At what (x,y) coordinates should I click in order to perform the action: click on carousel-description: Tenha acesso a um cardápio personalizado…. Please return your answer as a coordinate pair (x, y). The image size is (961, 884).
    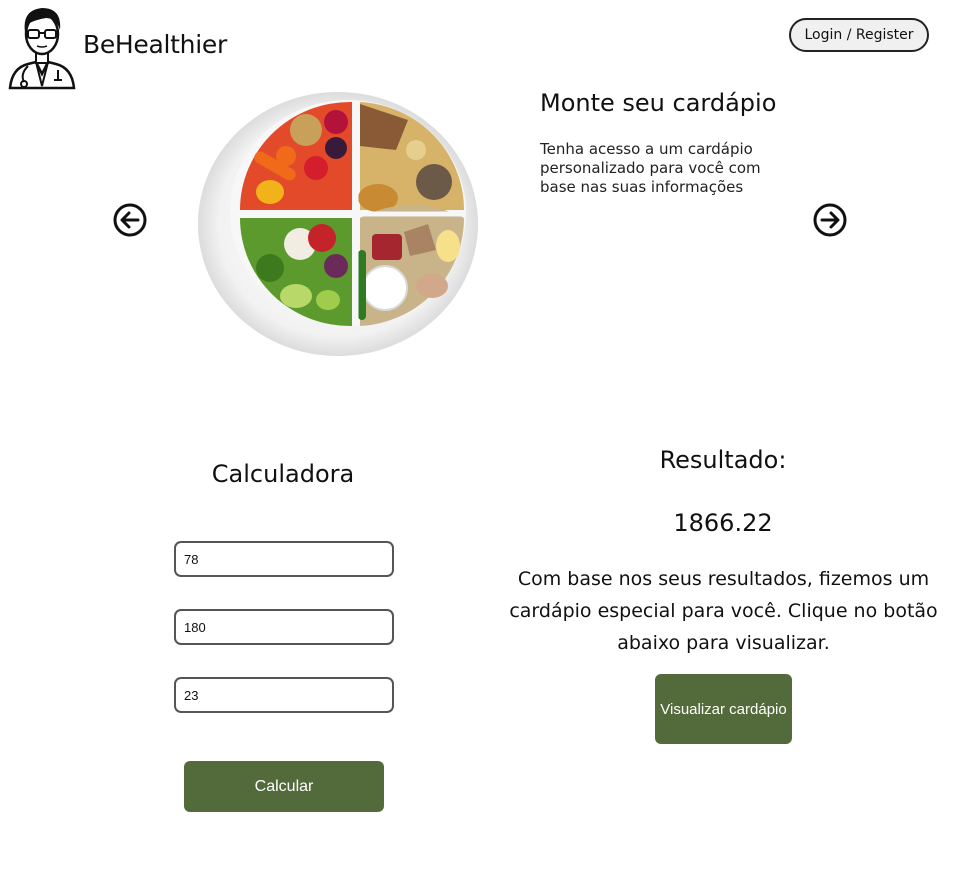
    Looking at the image, I should click on (650, 168).